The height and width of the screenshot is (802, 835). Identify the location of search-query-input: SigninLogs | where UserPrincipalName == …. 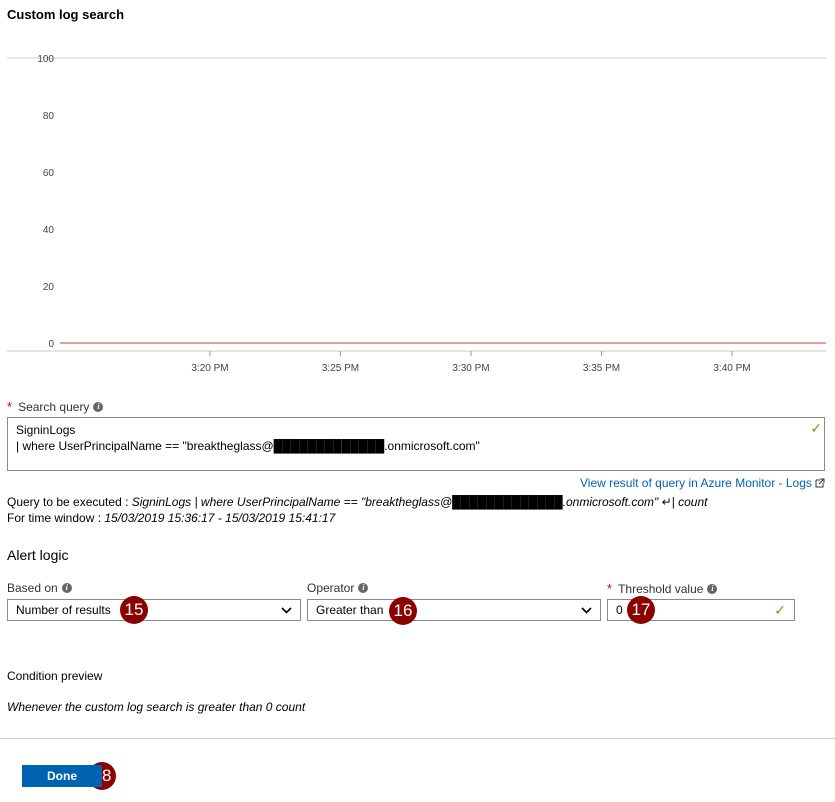
(416, 444).